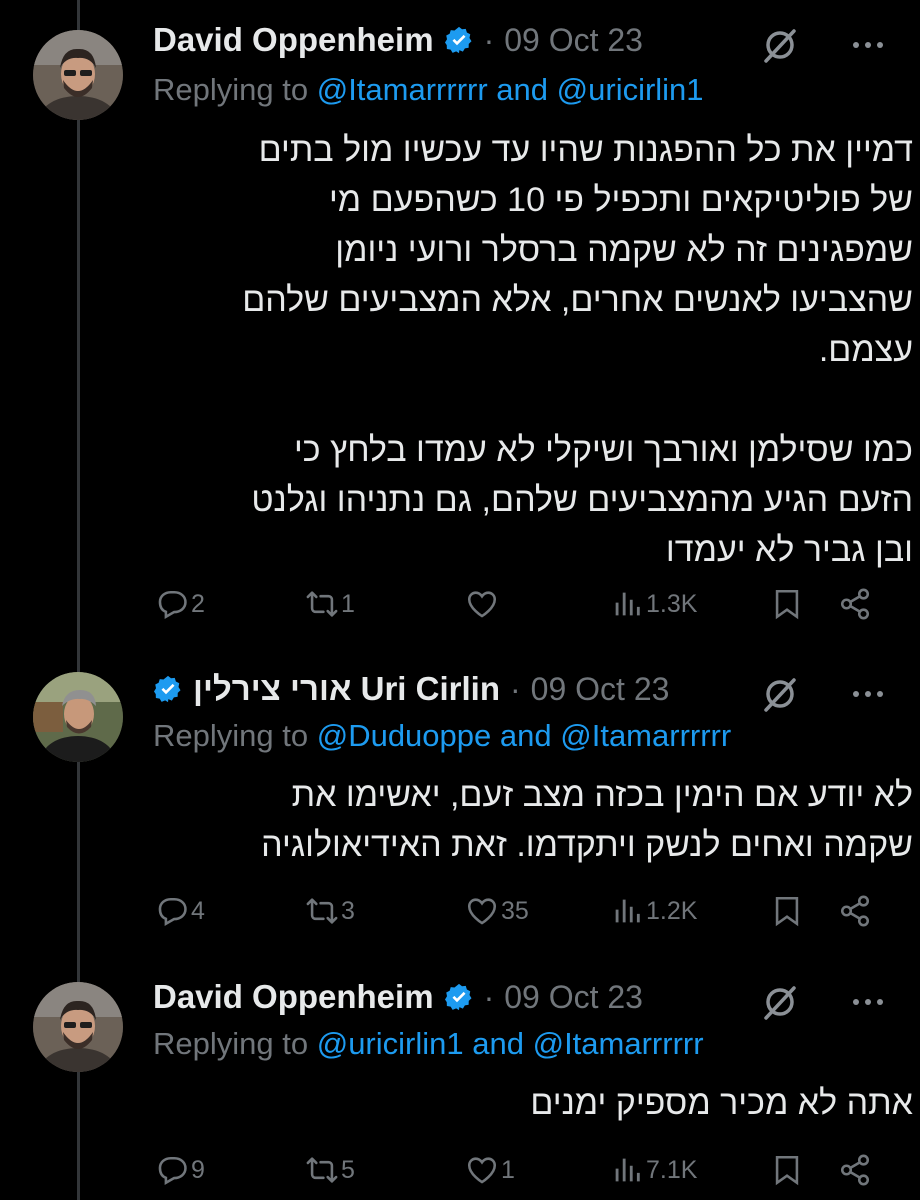  I want to click on views-button: 7.1K, so click(653, 1170).